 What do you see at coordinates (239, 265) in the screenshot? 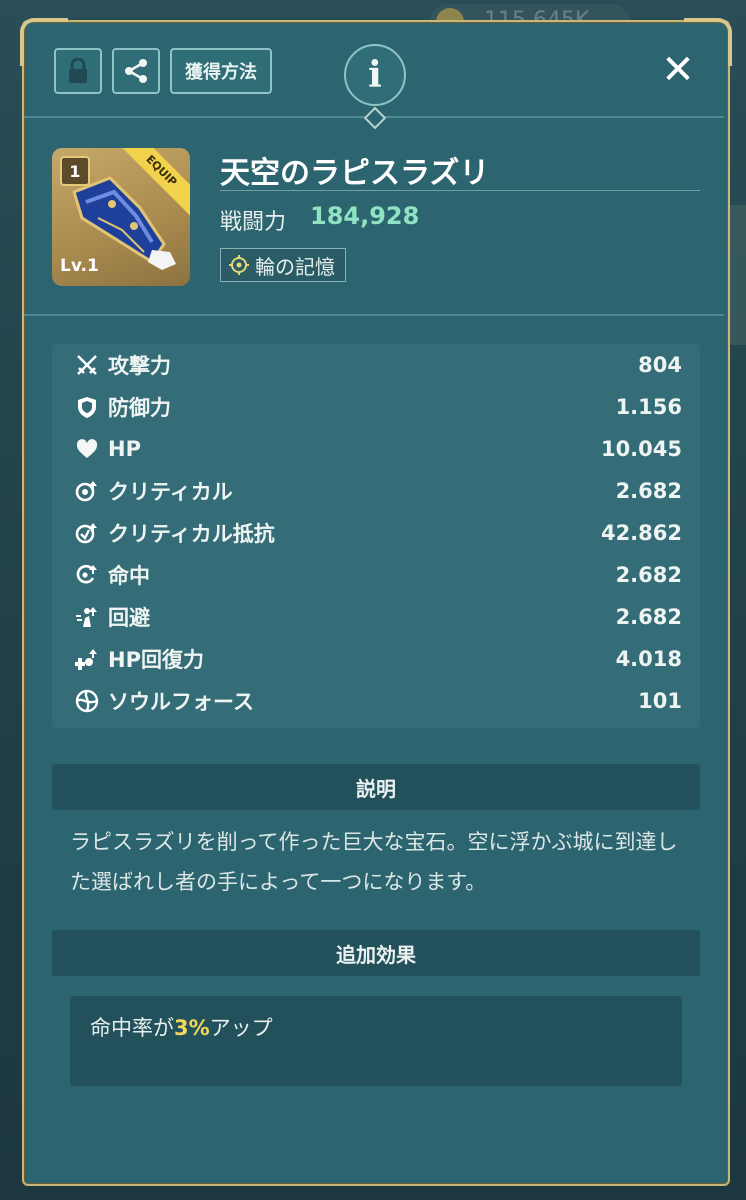
I see `memory-icon` at bounding box center [239, 265].